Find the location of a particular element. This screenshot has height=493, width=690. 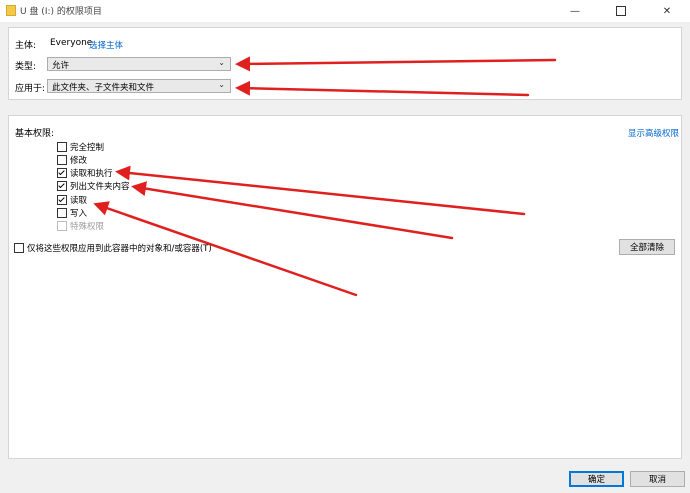

checkbox-disabled is located at coordinates (62, 226).